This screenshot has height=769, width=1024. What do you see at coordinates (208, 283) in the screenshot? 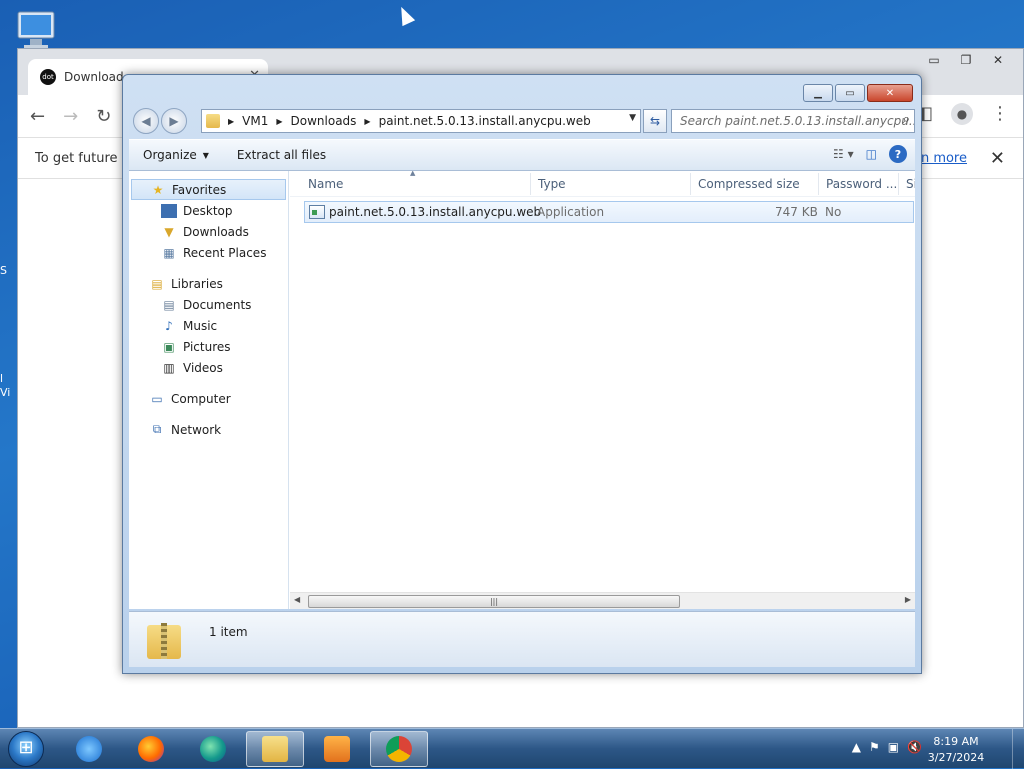
I see `nav-libraries: ▤ Libraries` at bounding box center [208, 283].